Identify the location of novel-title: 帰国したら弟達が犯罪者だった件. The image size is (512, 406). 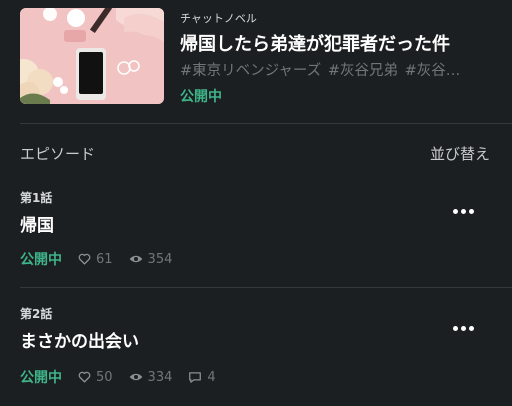
(315, 43).